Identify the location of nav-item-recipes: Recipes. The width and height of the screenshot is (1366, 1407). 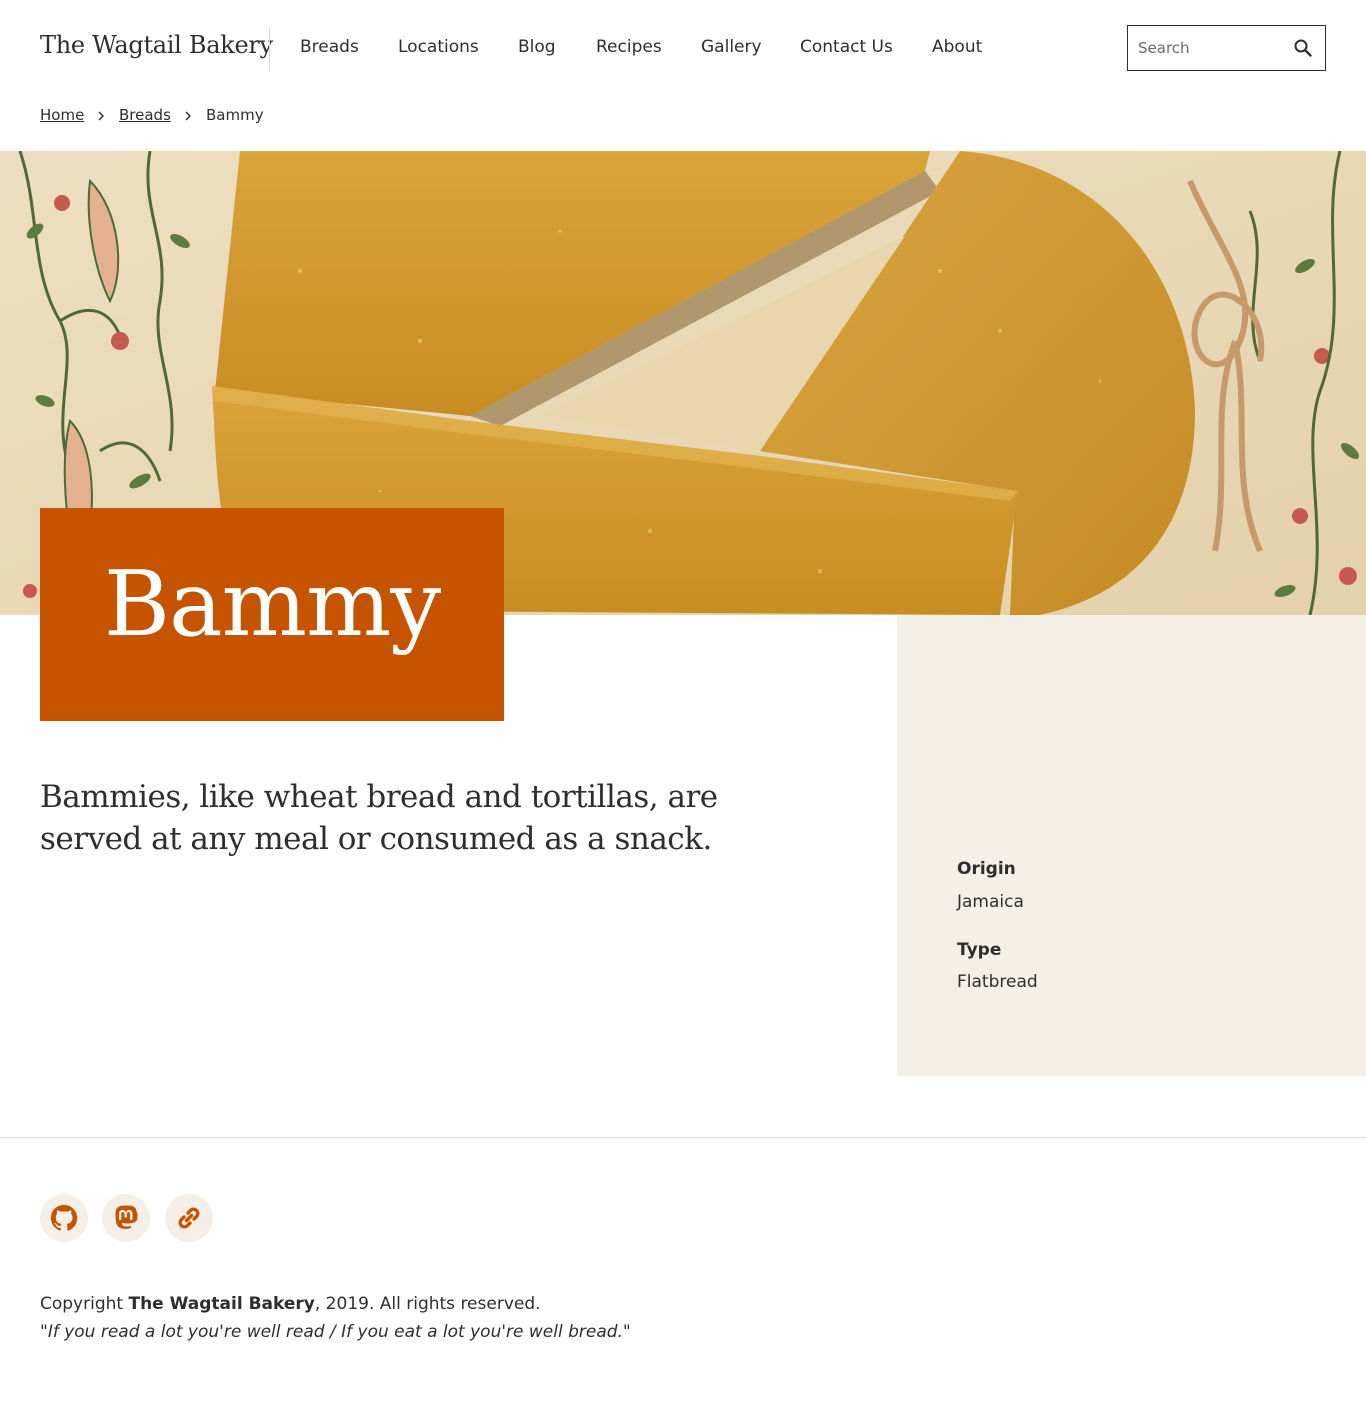
(629, 47).